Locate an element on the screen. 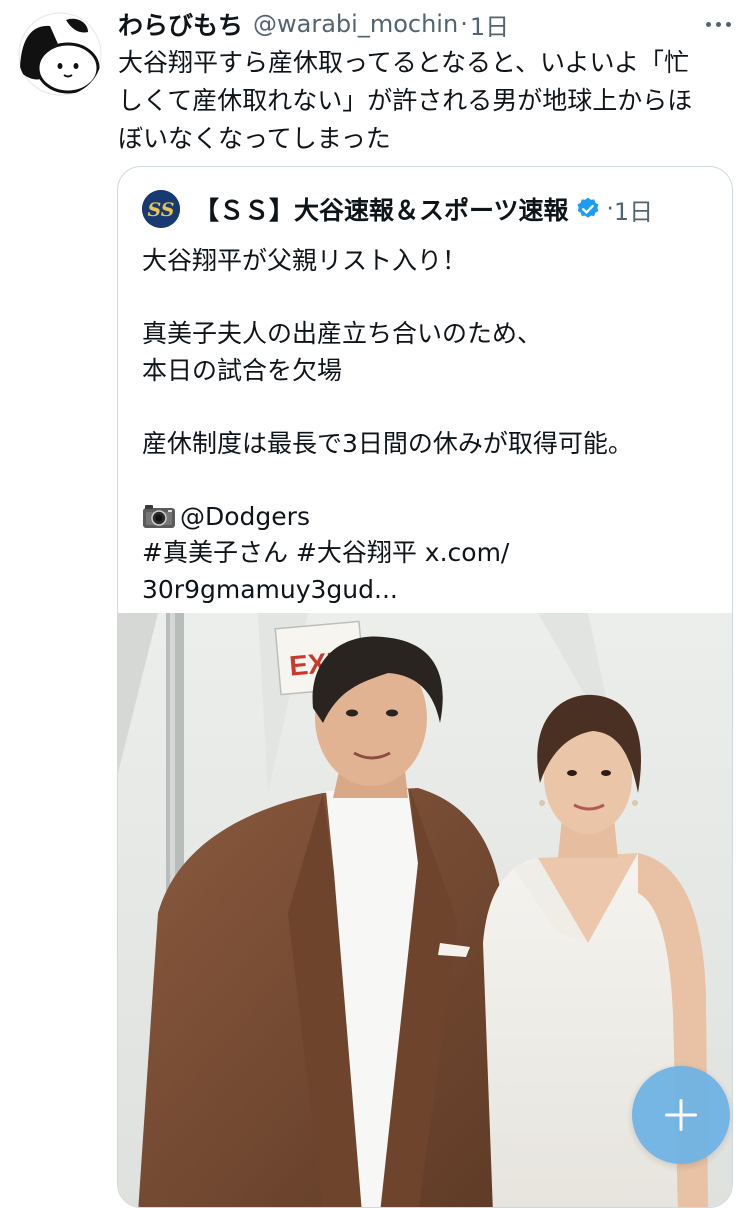  quoted-display-name: 【ＳＳ】大谷速報＆スポーツ速報 is located at coordinates (381, 209).